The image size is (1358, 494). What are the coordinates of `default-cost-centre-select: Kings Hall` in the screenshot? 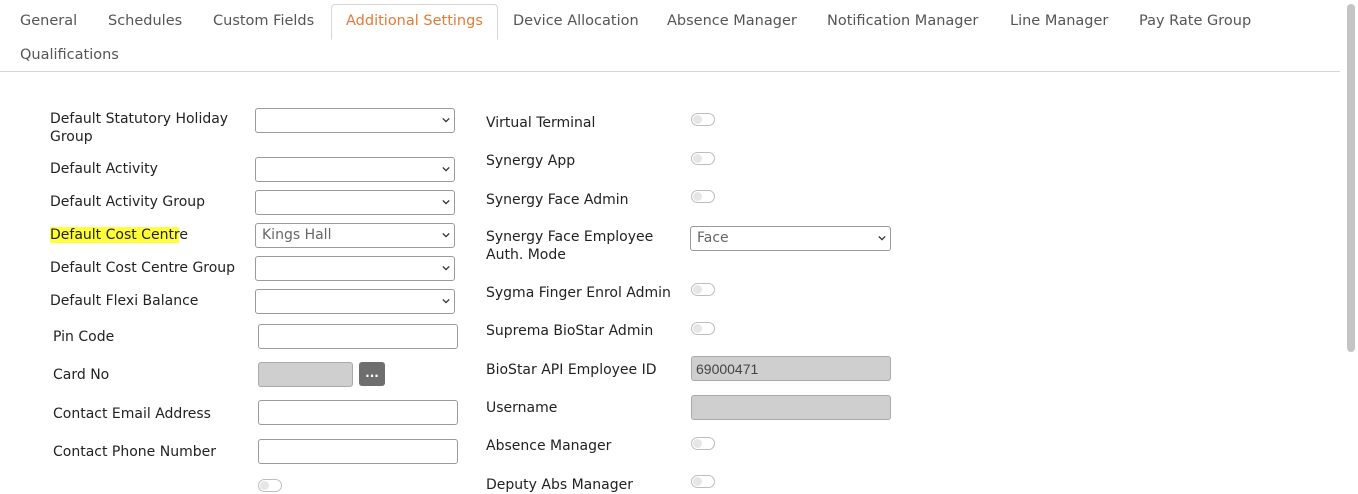 It's located at (355, 235).